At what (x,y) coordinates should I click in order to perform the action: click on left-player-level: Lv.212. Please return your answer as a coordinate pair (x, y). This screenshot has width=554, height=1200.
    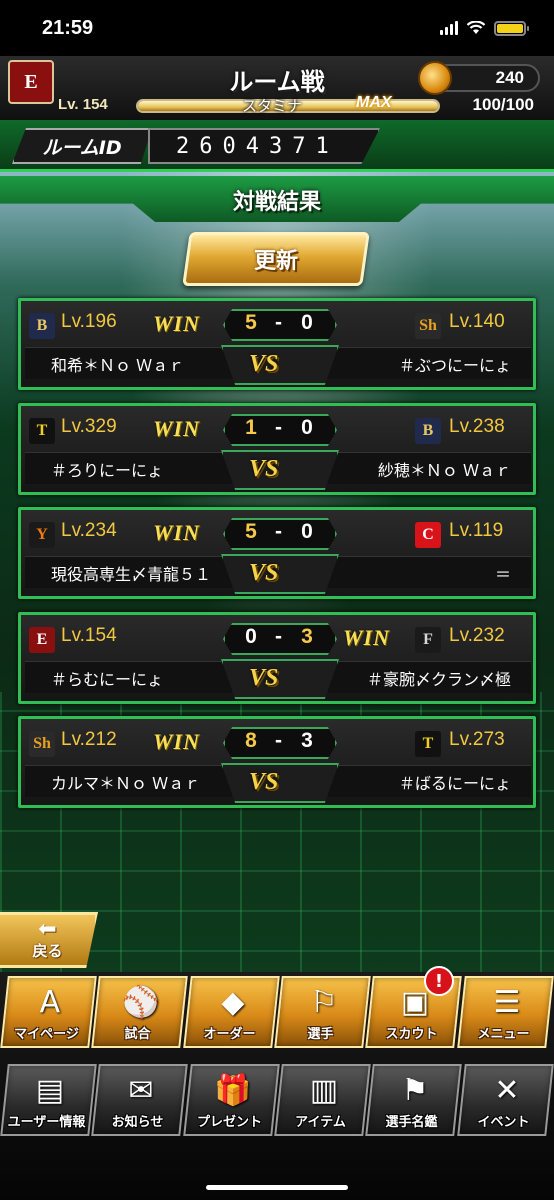
    Looking at the image, I should click on (89, 739).